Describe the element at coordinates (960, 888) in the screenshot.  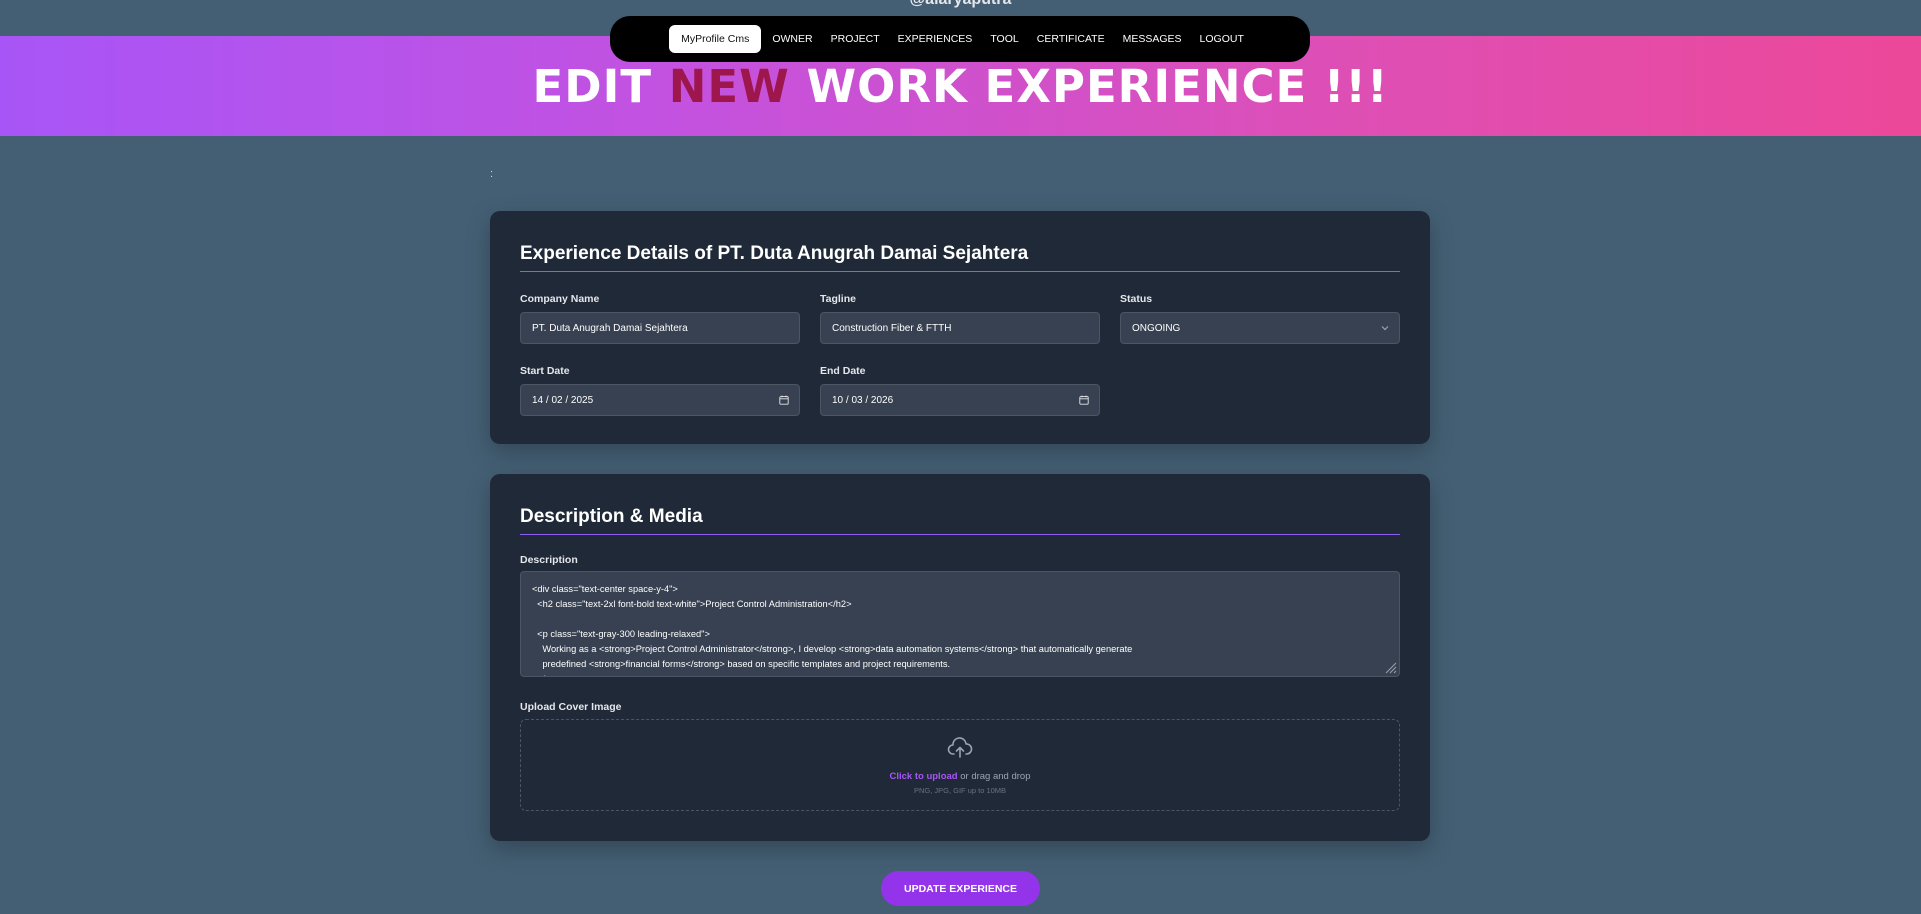
I see `update-experience-button: UPDATE EXPERIENCE` at that location.